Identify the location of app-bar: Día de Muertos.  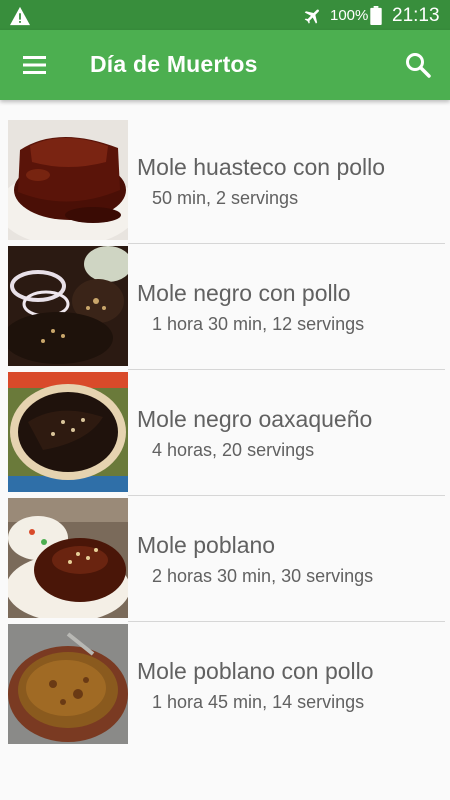
(225, 65).